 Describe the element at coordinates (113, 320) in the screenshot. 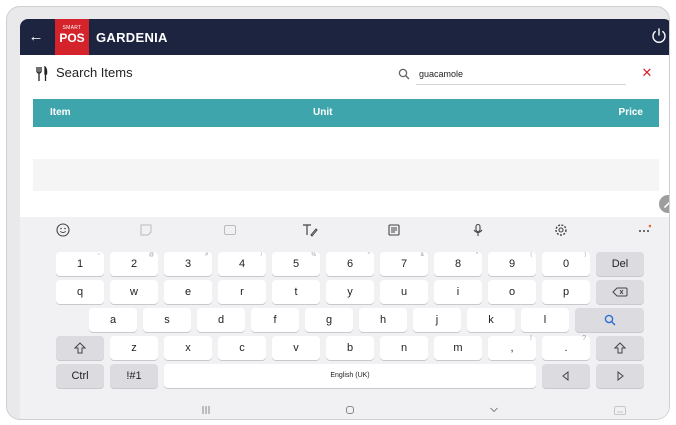

I see `key-a: a` at that location.